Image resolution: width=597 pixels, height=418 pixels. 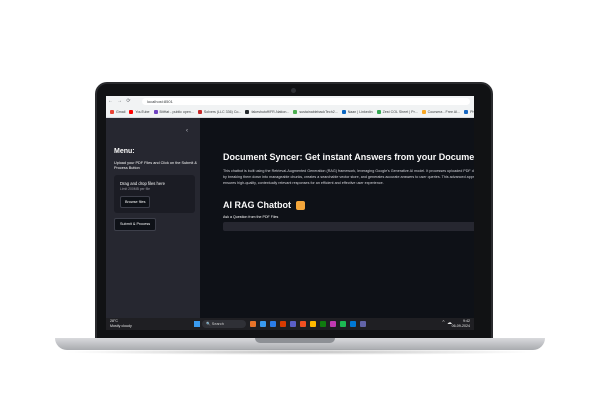 I want to click on clock-date: 06-09-2024, so click(x=460, y=326).